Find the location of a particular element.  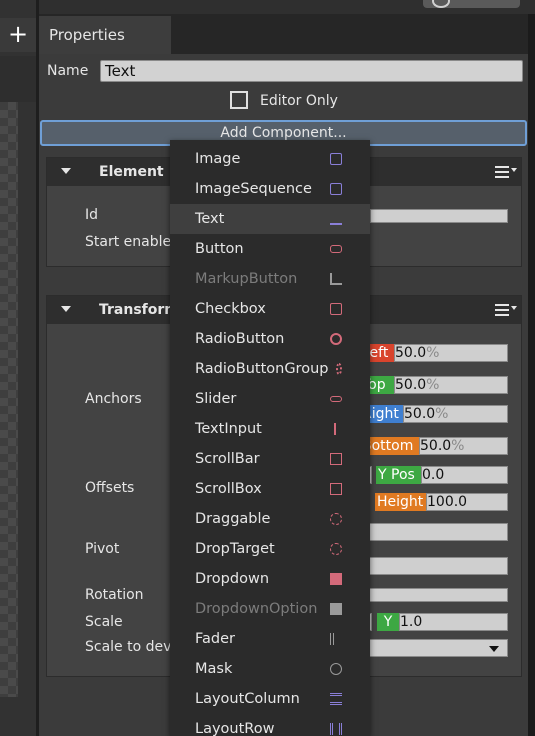

menu-item-label: Image is located at coordinates (218, 159).